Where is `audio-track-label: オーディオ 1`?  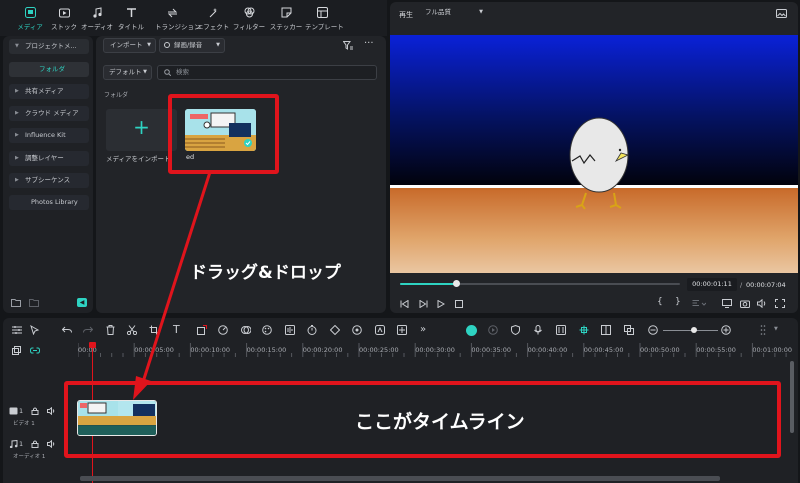 audio-track-label: オーディオ 1 is located at coordinates (29, 457).